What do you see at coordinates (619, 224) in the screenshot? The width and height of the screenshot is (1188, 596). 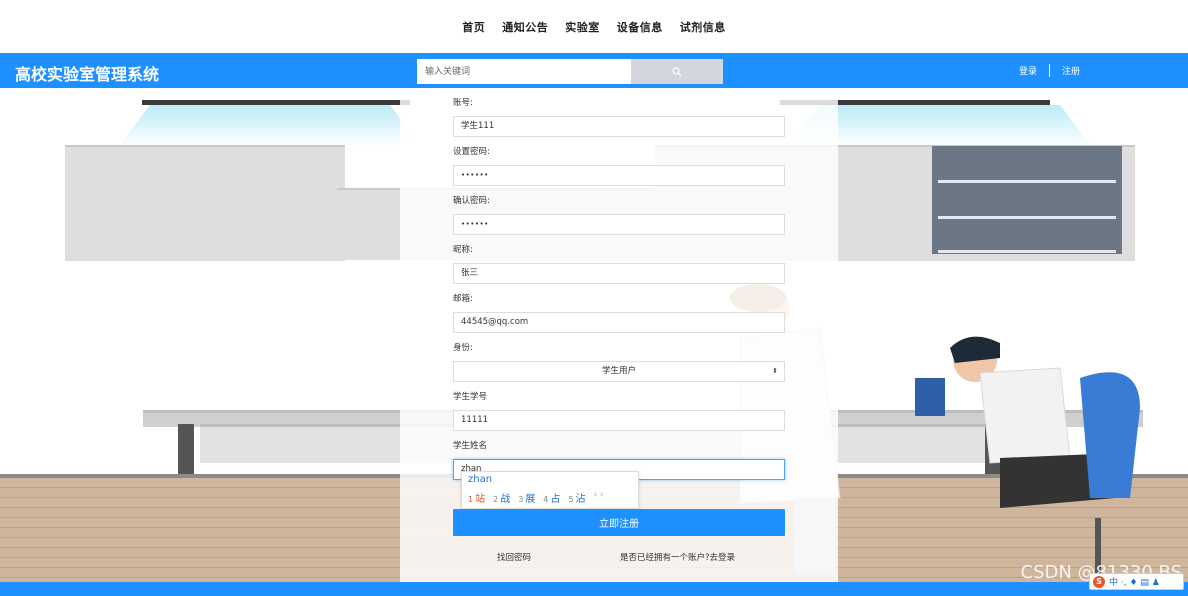 I see `confirm-password-field: ••••••` at bounding box center [619, 224].